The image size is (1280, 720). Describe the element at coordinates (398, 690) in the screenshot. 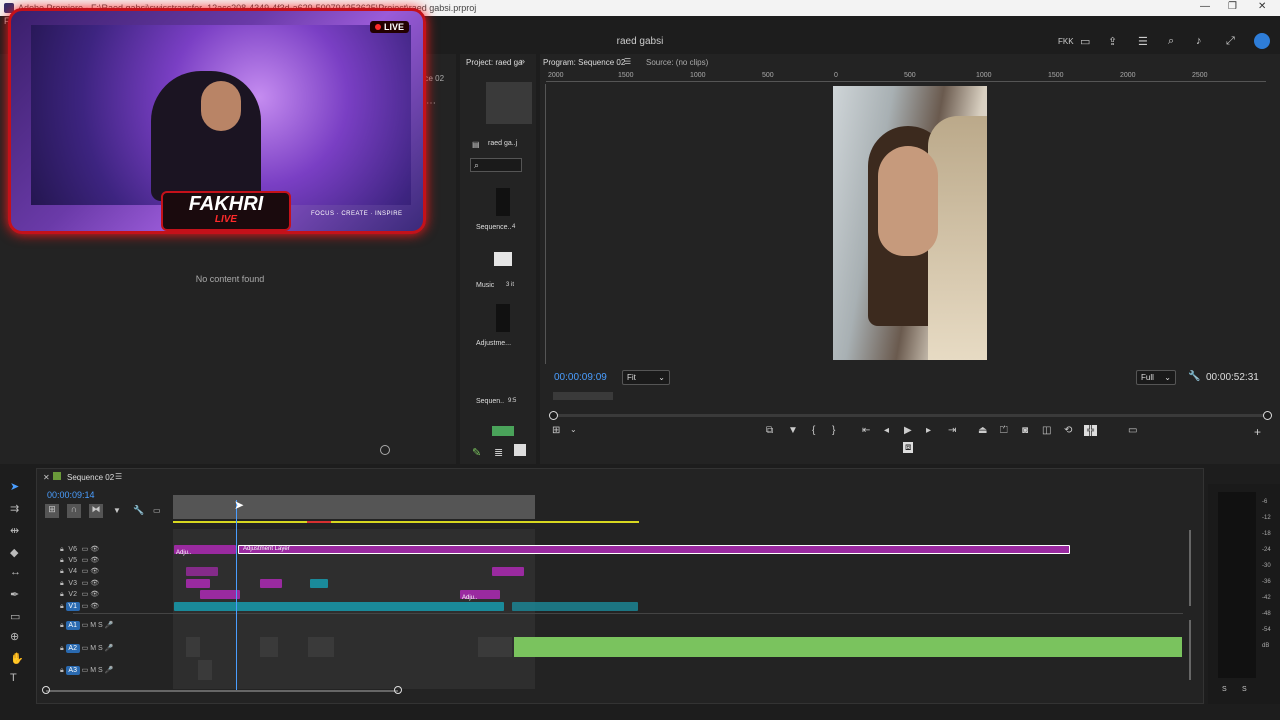

I see `hscroll-end-handle` at that location.